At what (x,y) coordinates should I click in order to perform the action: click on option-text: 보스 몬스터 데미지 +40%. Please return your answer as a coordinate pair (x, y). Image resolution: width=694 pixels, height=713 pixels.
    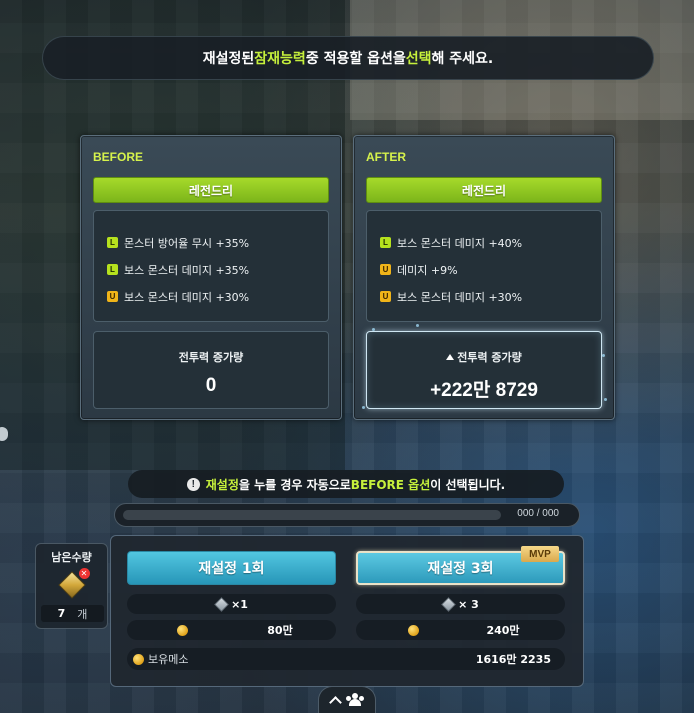
    Looking at the image, I should click on (460, 243).